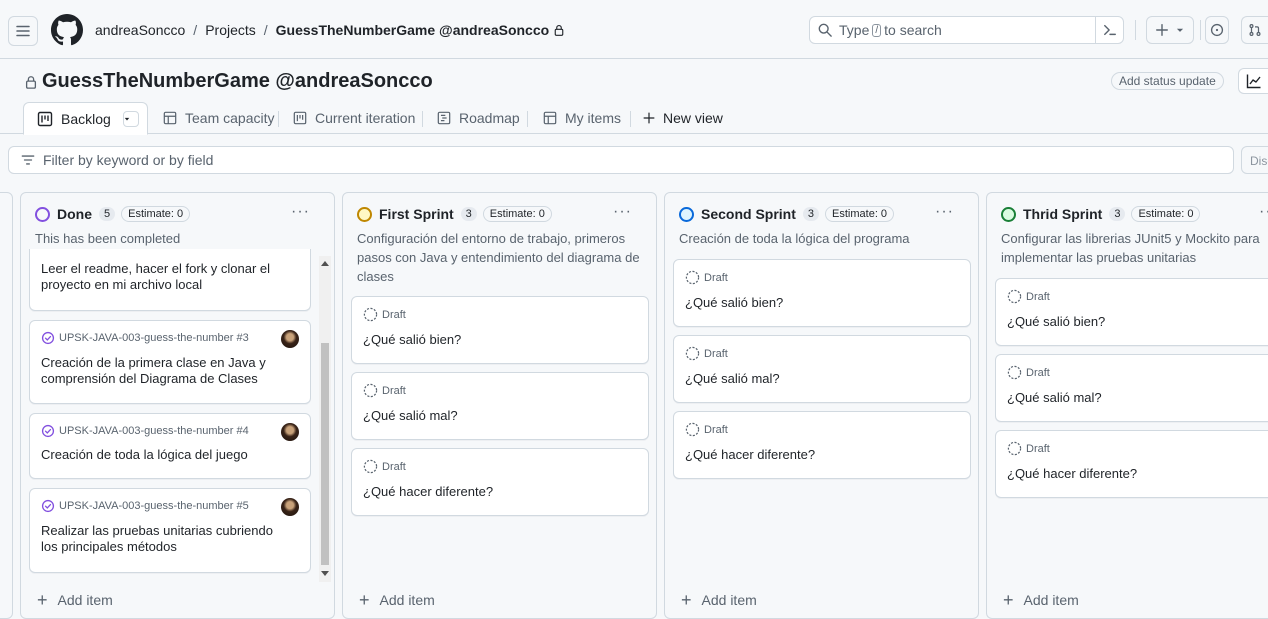 Image resolution: width=1268 pixels, height=619 pixels. I want to click on view-options-dropdown, so click(130, 118).